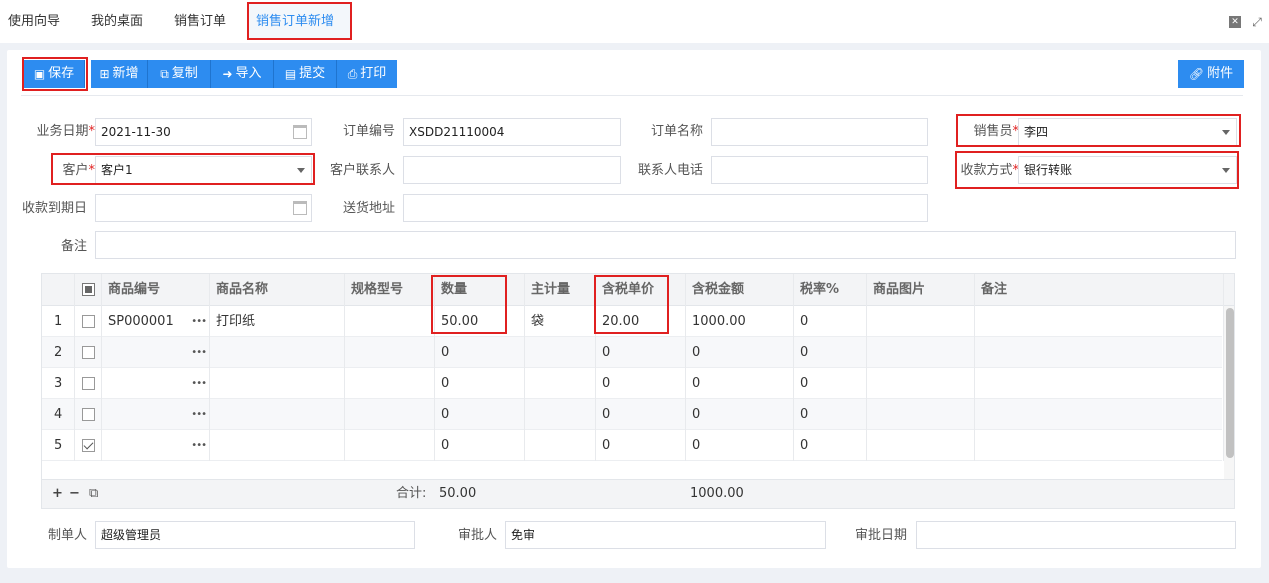 This screenshot has width=1269, height=583. I want to click on remark-field, so click(665, 245).